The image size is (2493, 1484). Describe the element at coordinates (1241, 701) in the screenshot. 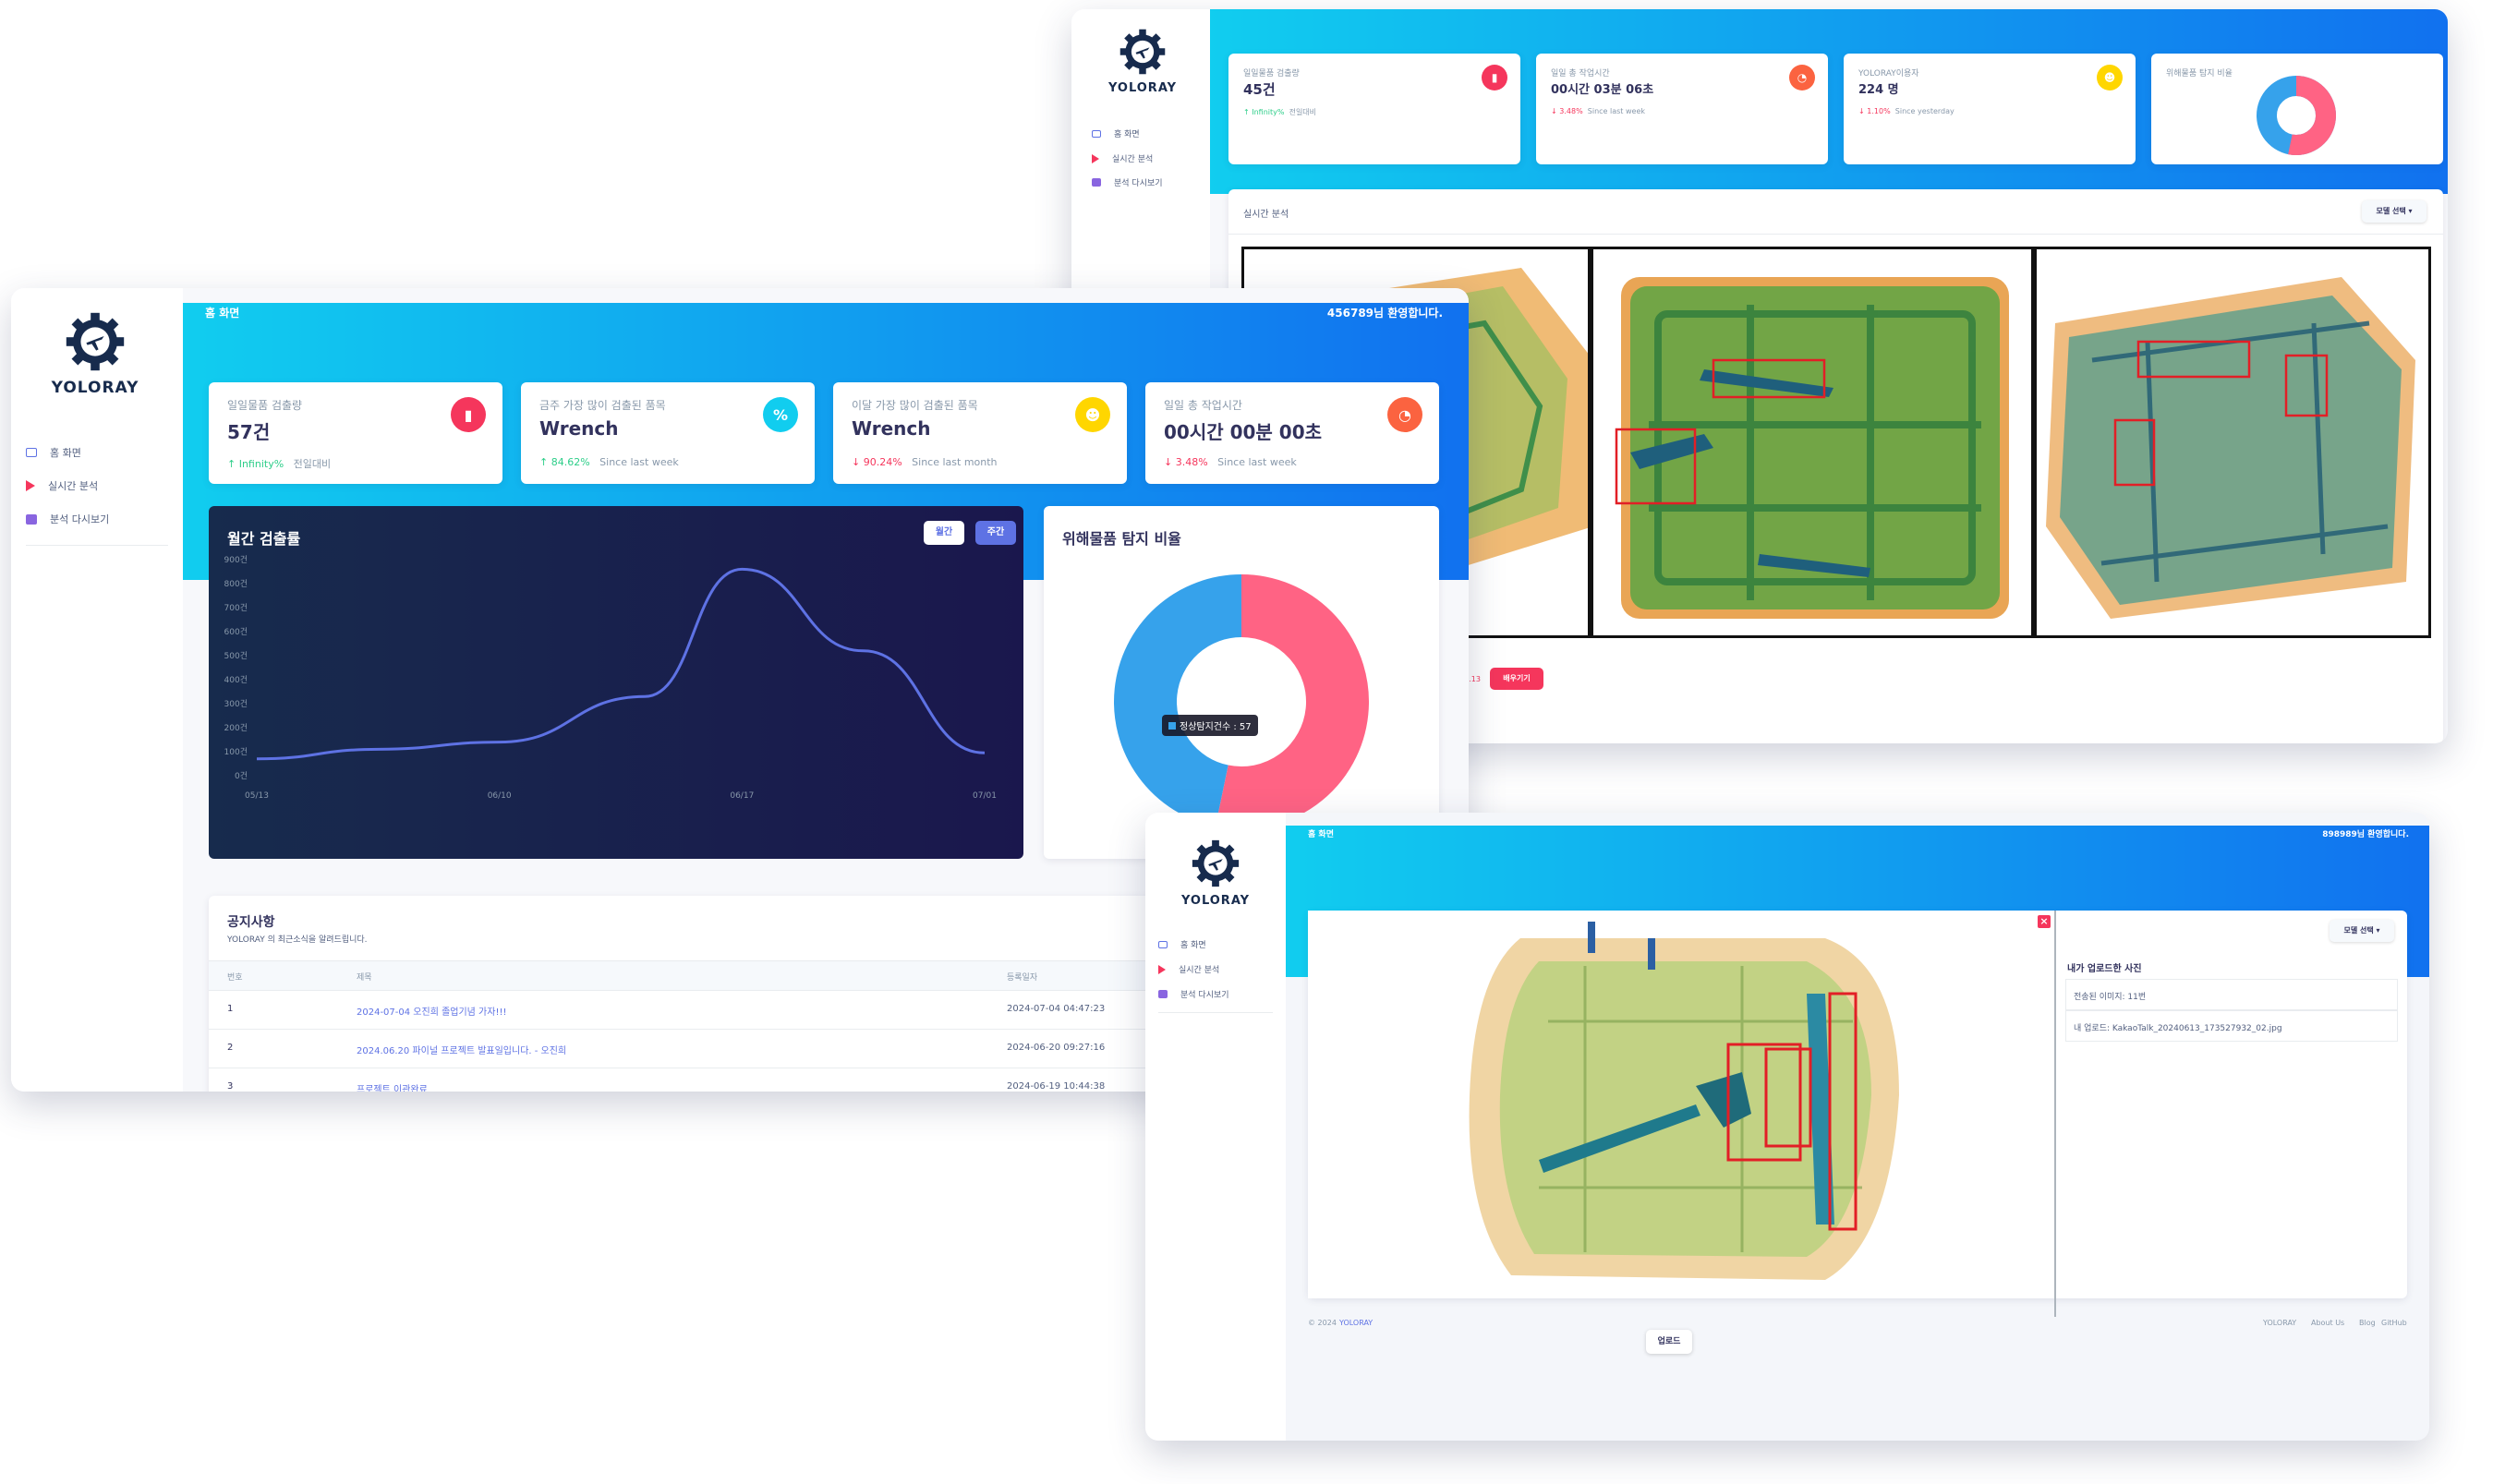

I see `detection-donut-chart` at that location.